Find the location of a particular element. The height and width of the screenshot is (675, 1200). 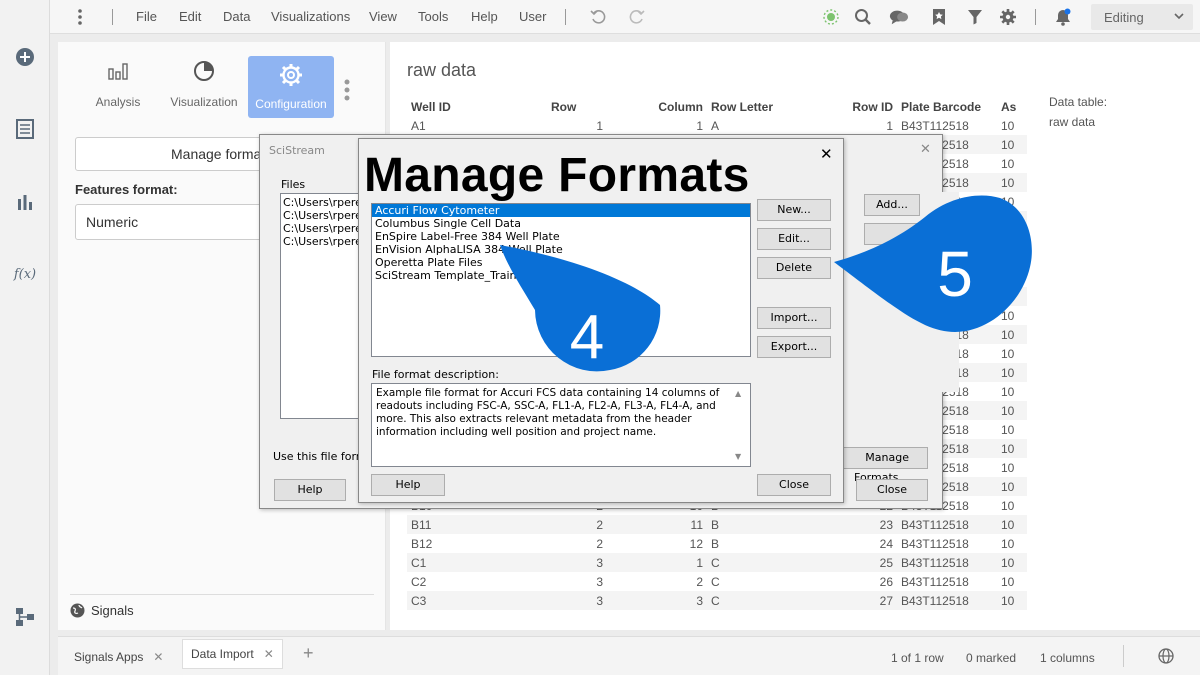

scroll-down-icon: ▼ is located at coordinates (738, 456).